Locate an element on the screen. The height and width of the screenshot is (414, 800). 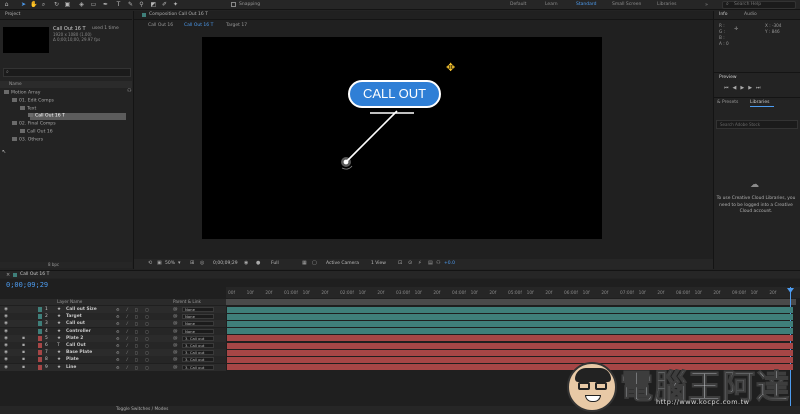
project-item: Motion Array is located at coordinates (22, 93).